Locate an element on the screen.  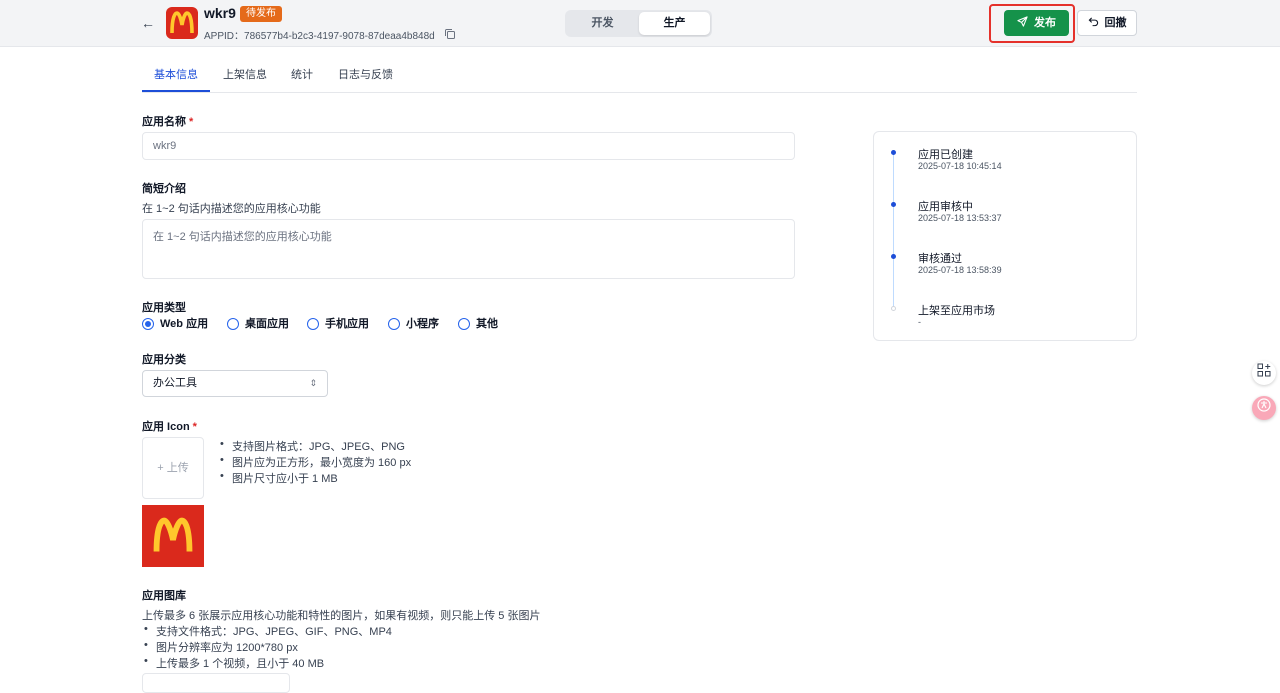
env-switch: 开发 生产 is located at coordinates (638, 23).